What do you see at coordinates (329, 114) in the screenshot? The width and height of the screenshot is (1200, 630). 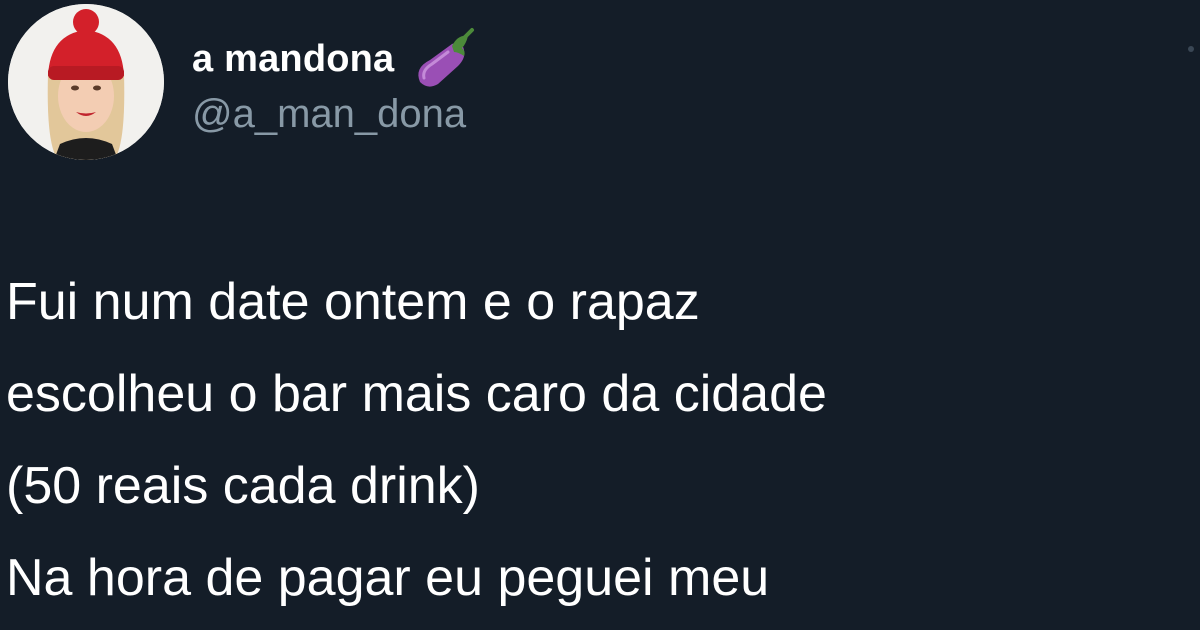 I see `author-handle: @a_man_dona` at bounding box center [329, 114].